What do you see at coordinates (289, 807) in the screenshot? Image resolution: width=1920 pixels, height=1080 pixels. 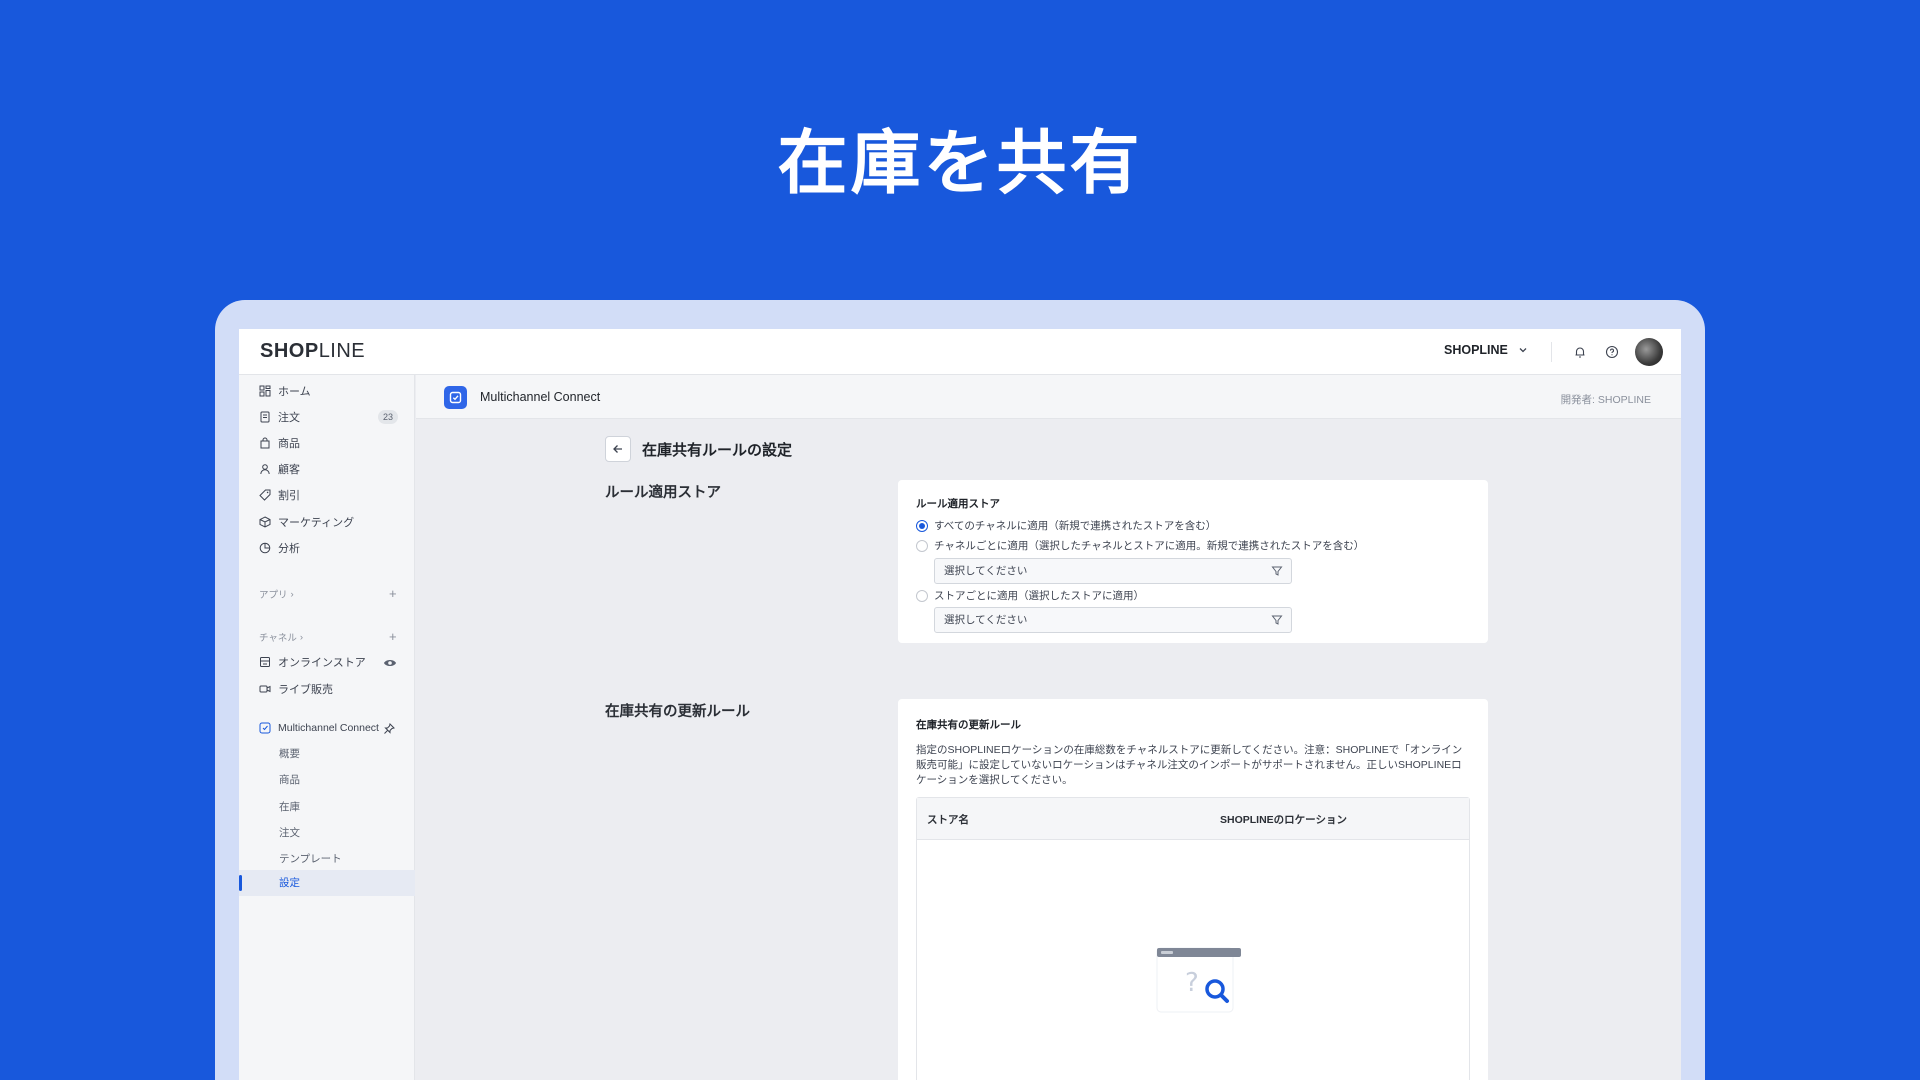 I see `sidebar-subitem-inventory: 在庫` at bounding box center [289, 807].